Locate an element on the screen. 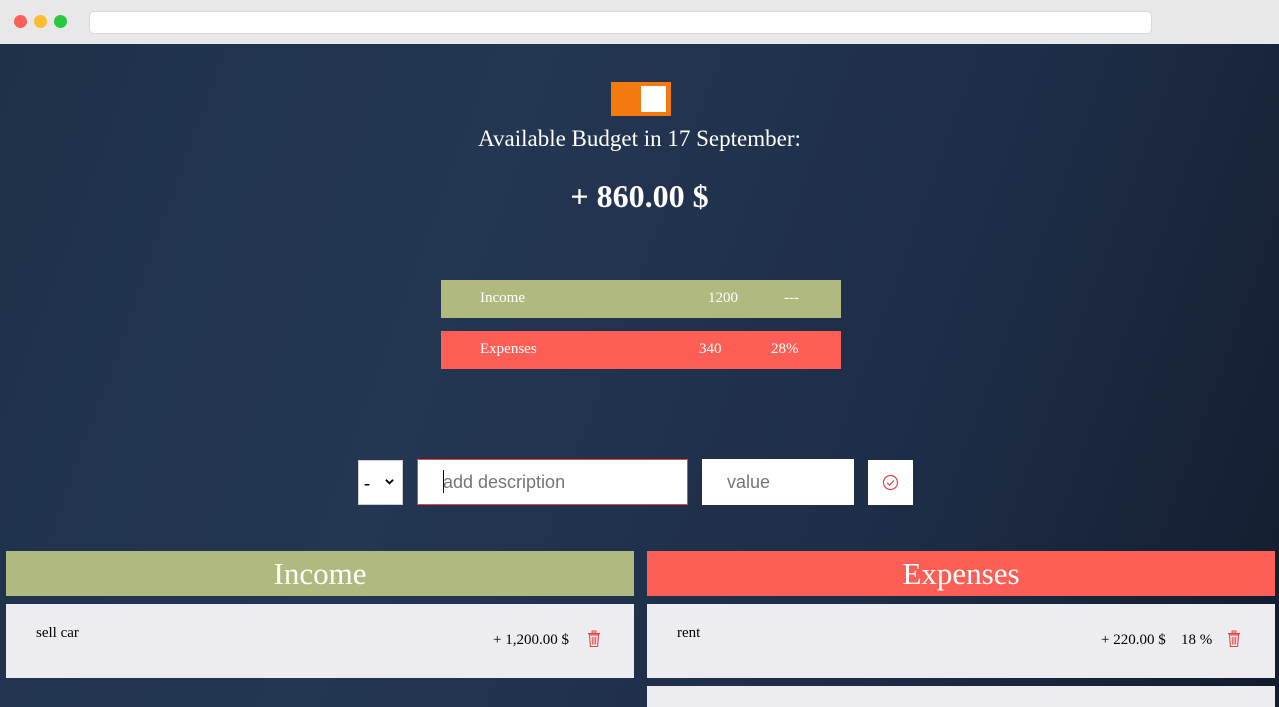 The image size is (1279, 707). expenses-summary: Expenses 340 28% is located at coordinates (641, 350).